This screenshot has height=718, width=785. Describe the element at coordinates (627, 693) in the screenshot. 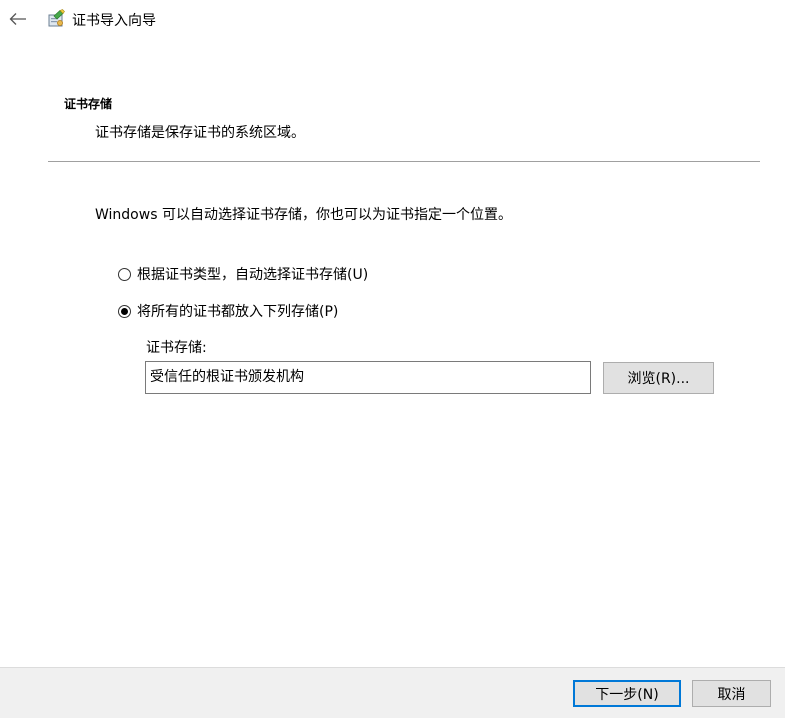

I see `next-button: 下一步(N)` at that location.